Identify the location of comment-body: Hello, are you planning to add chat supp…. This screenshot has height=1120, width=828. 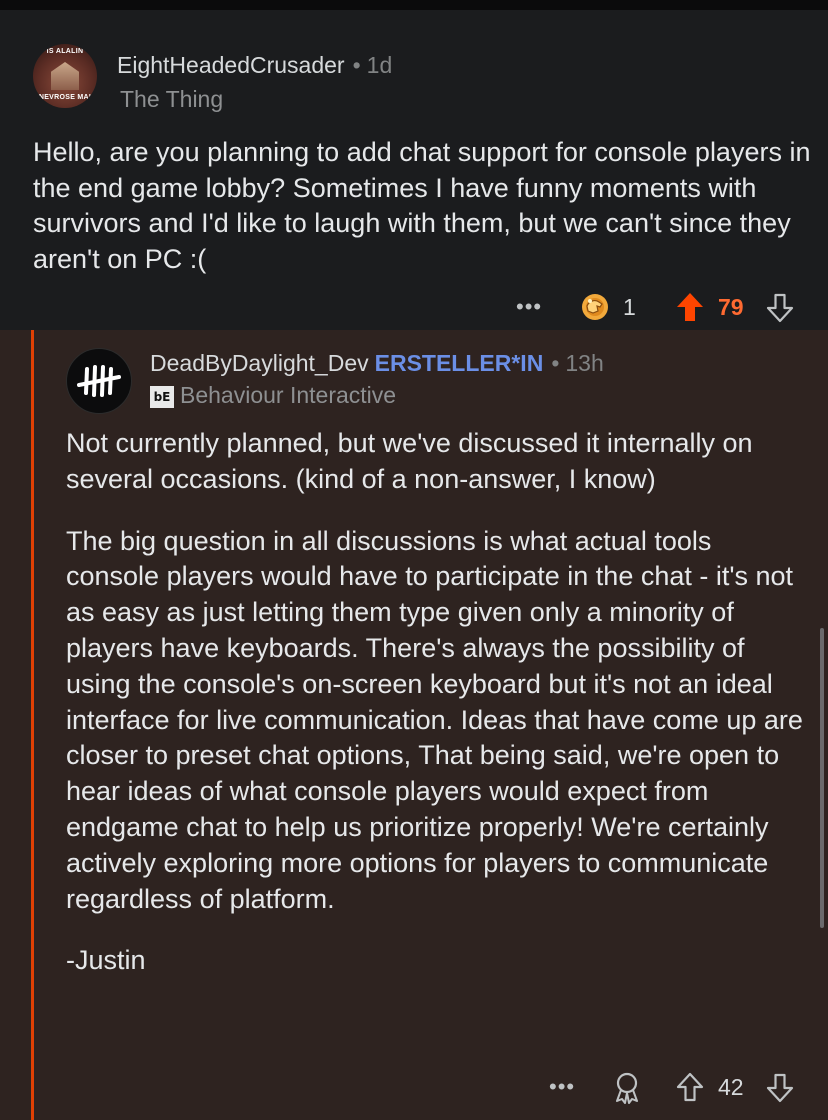
(422, 205).